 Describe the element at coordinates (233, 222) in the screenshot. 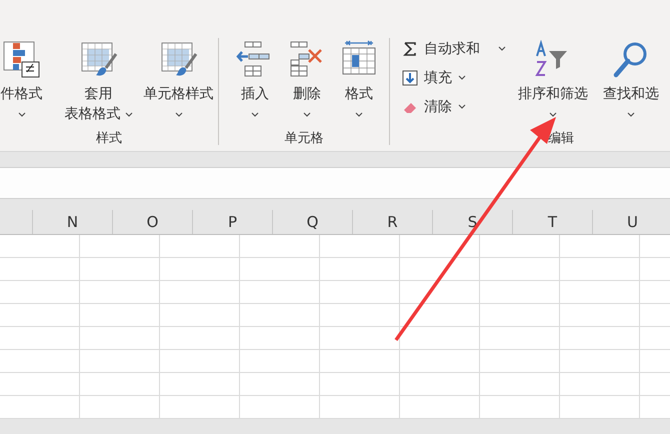

I see `column-header: P` at that location.